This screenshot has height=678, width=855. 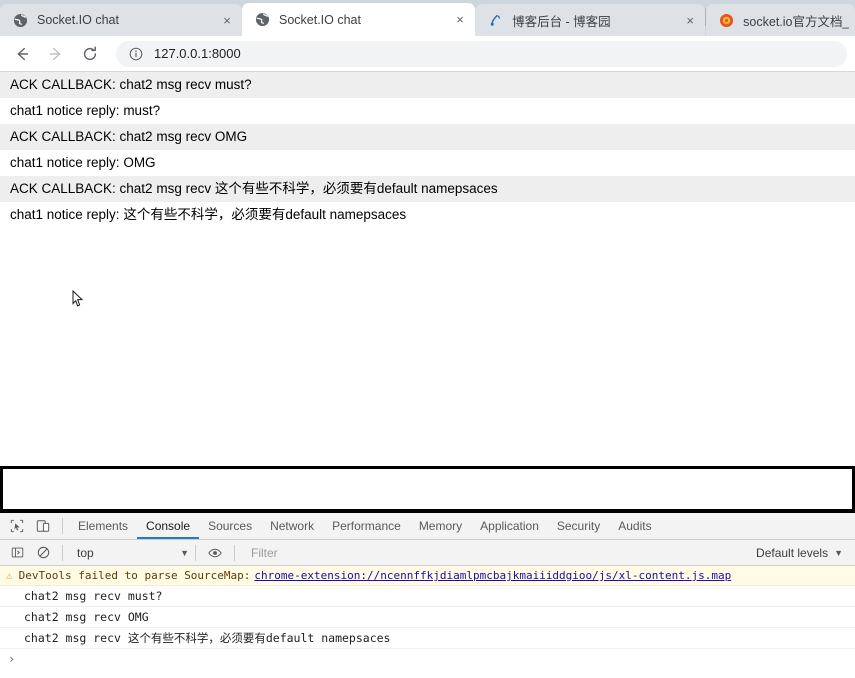 I want to click on tab-performance: Performance, so click(x=366, y=526).